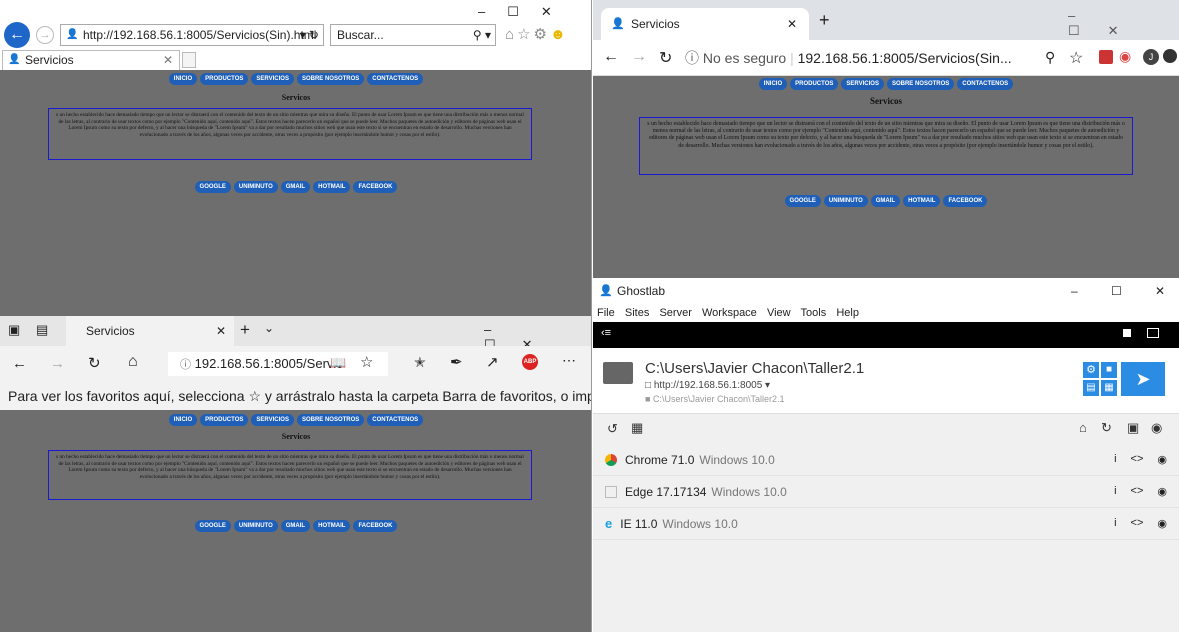 This screenshot has width=1179, height=632. What do you see at coordinates (309, 35) in the screenshot?
I see `refresh-icon: ▾ ↻` at bounding box center [309, 35].